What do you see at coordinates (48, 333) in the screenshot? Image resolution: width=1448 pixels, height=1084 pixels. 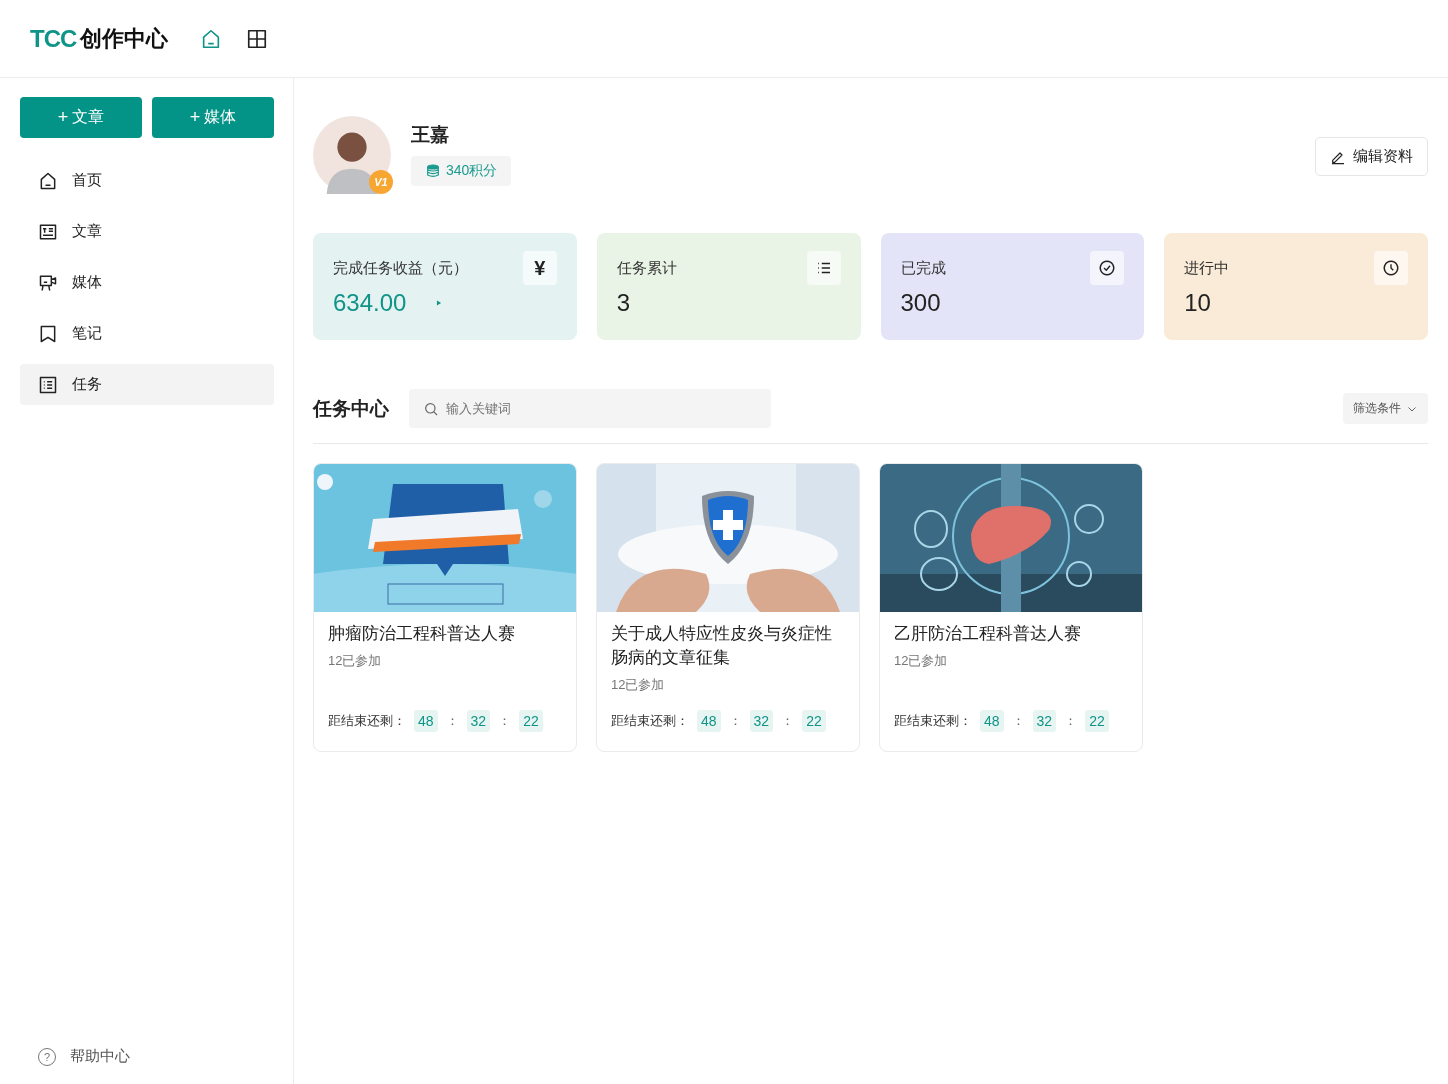 I see `bookmark-icon` at bounding box center [48, 333].